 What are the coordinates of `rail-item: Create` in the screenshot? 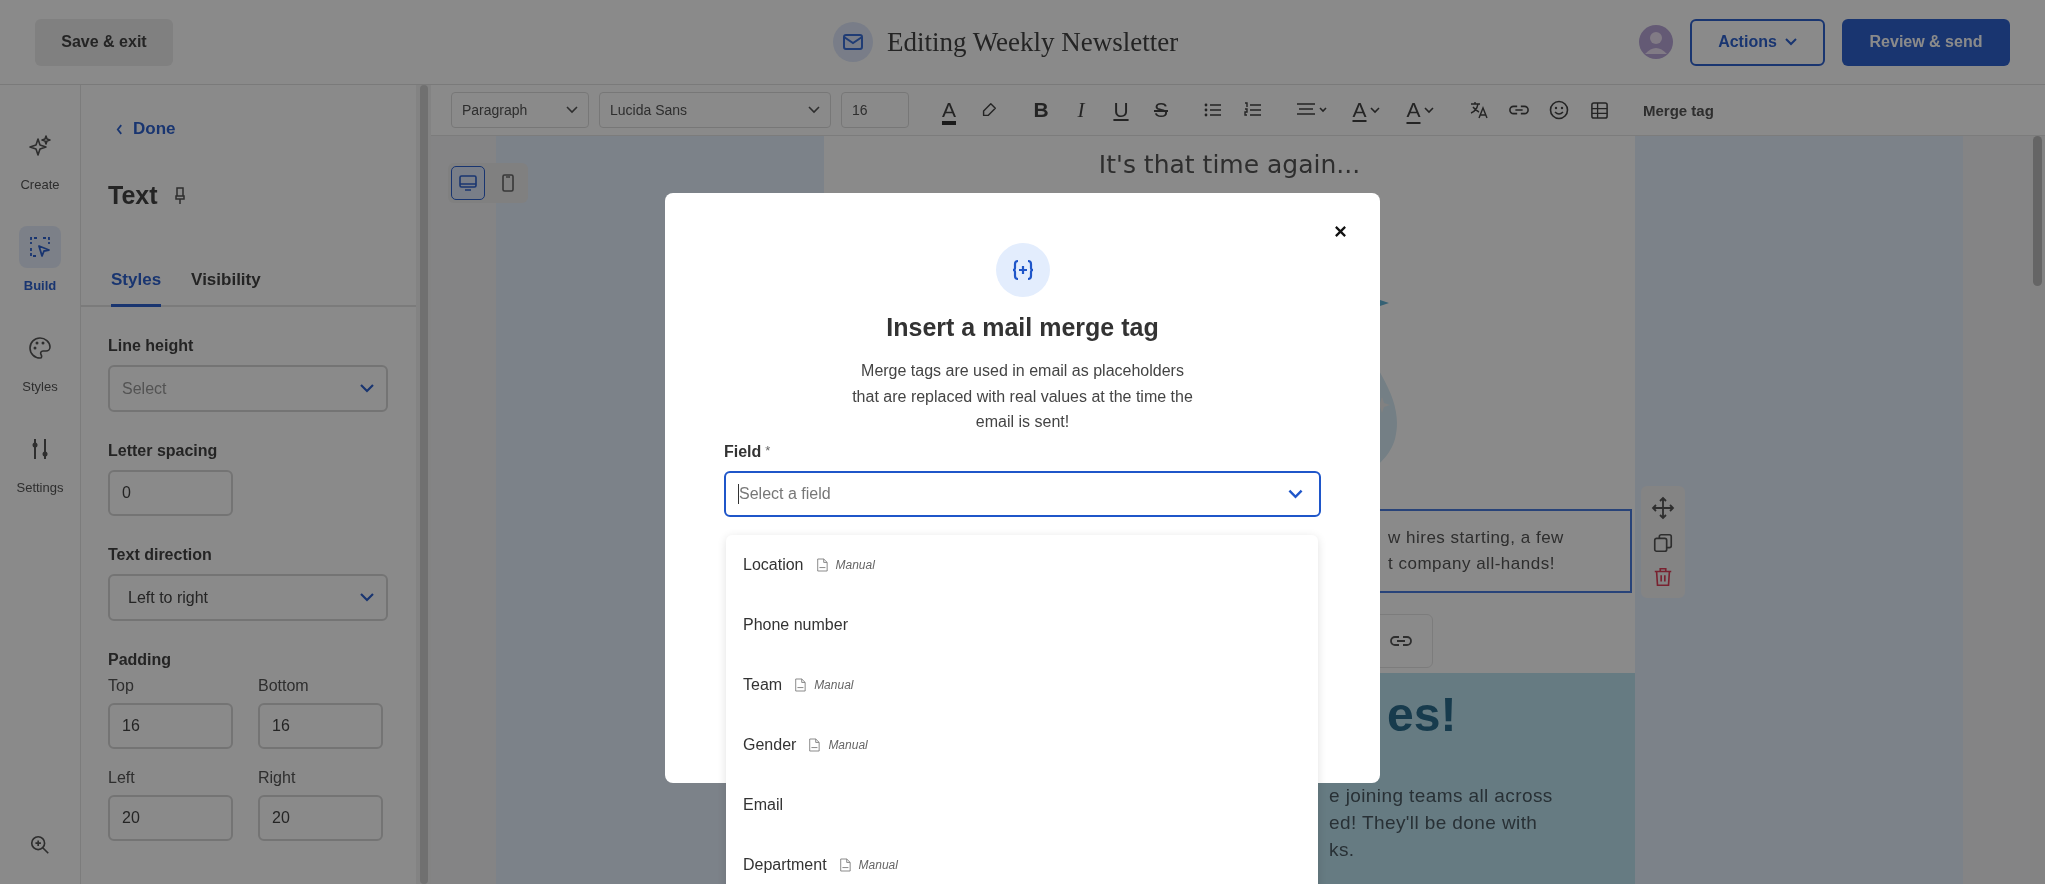 It's located at (40, 158).